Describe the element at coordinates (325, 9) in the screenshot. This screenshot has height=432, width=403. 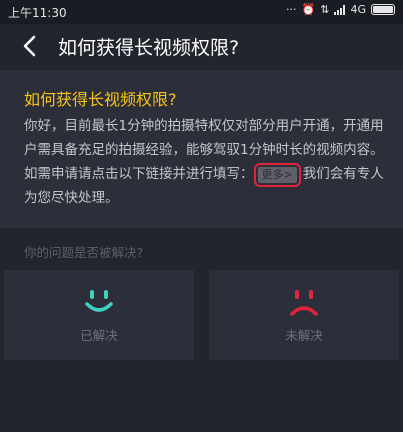
I see `wifi-off-icon: ⇅` at that location.